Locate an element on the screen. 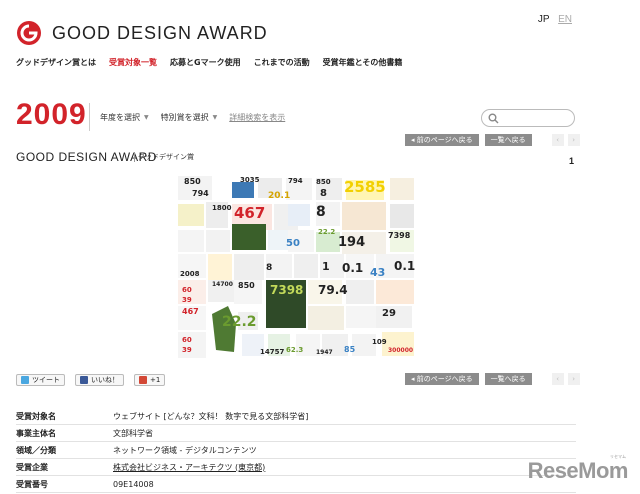 The image size is (640, 494). social-buttons: ツイート いいね！ +1 is located at coordinates (95, 380).